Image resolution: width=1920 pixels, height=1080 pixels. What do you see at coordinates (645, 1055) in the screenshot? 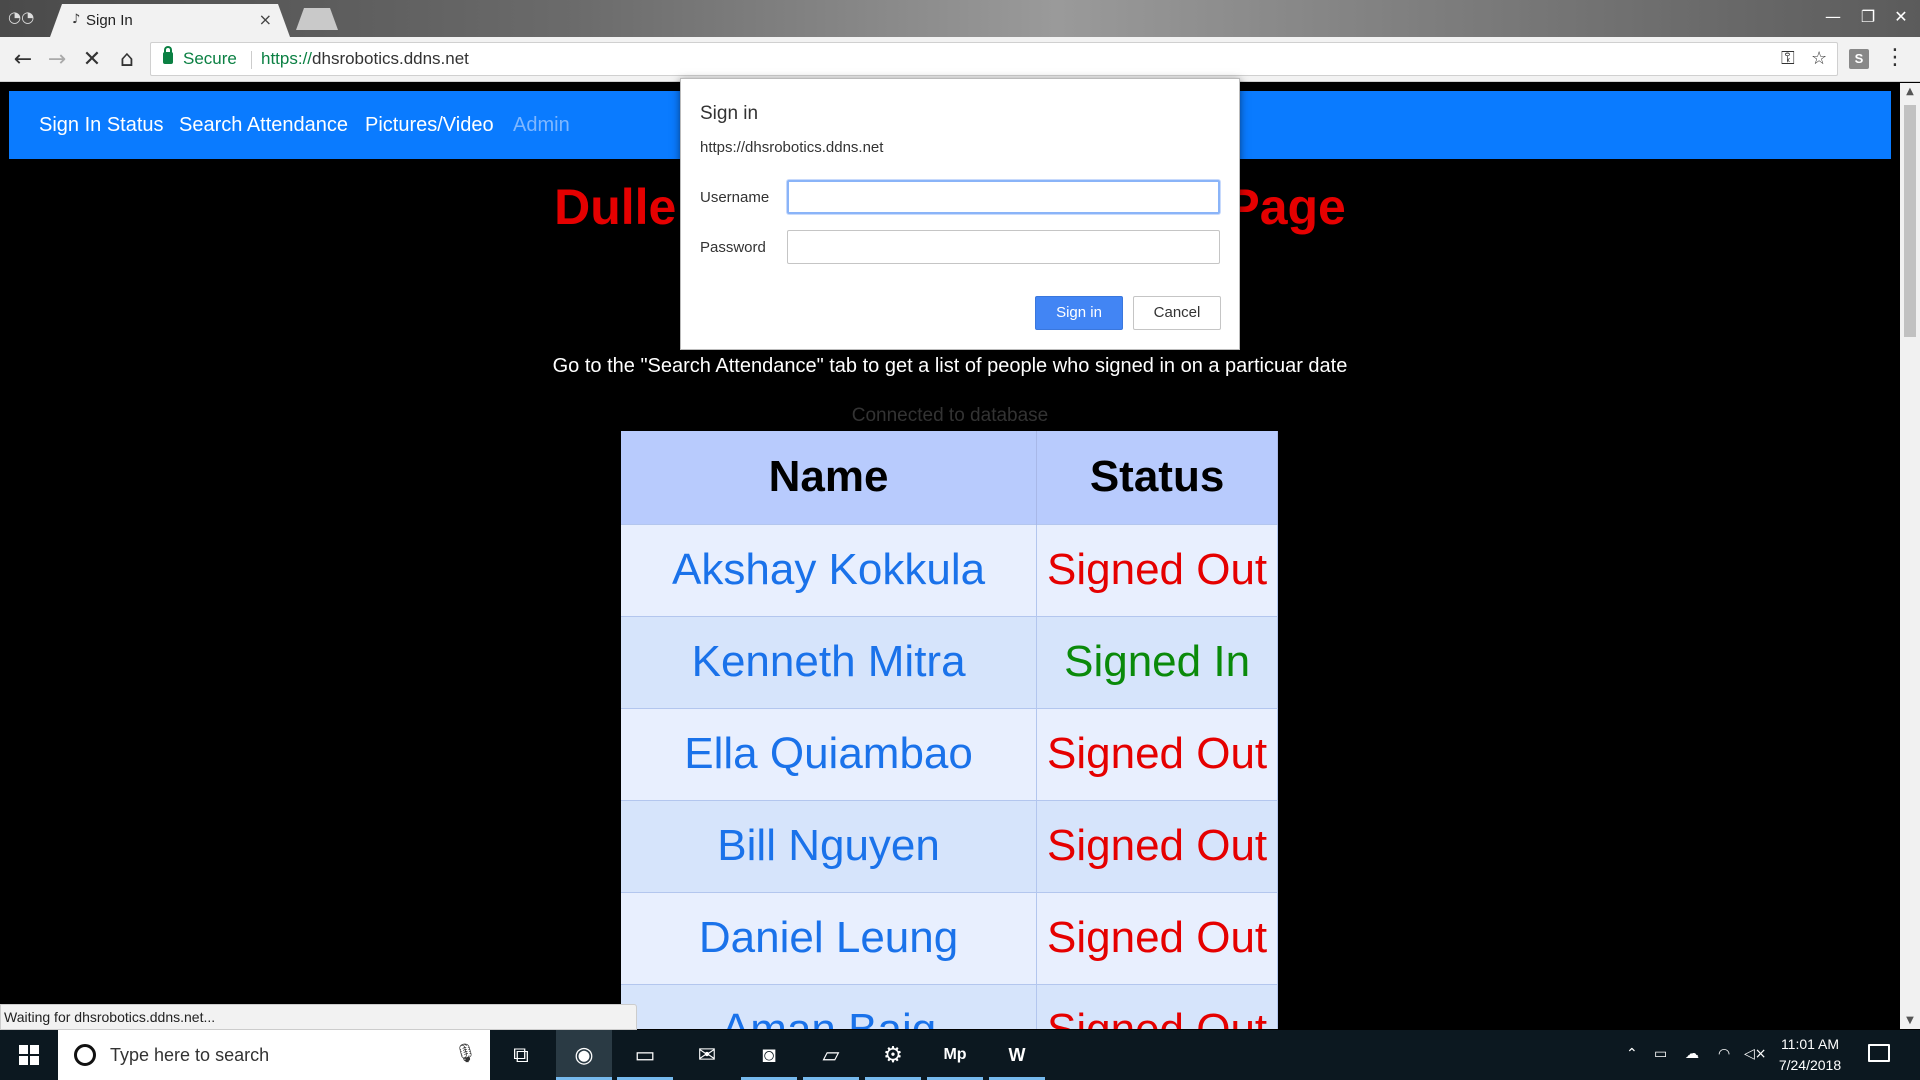
I see `file-explorer-icon: ▭` at bounding box center [645, 1055].